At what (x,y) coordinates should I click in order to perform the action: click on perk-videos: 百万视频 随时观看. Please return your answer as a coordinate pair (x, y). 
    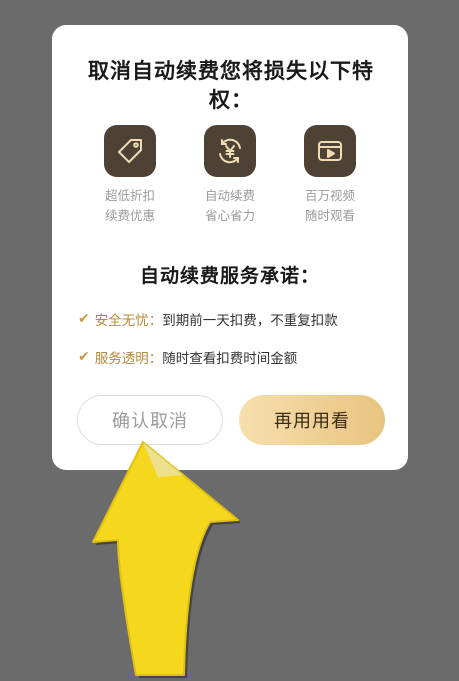
    Looking at the image, I should click on (330, 175).